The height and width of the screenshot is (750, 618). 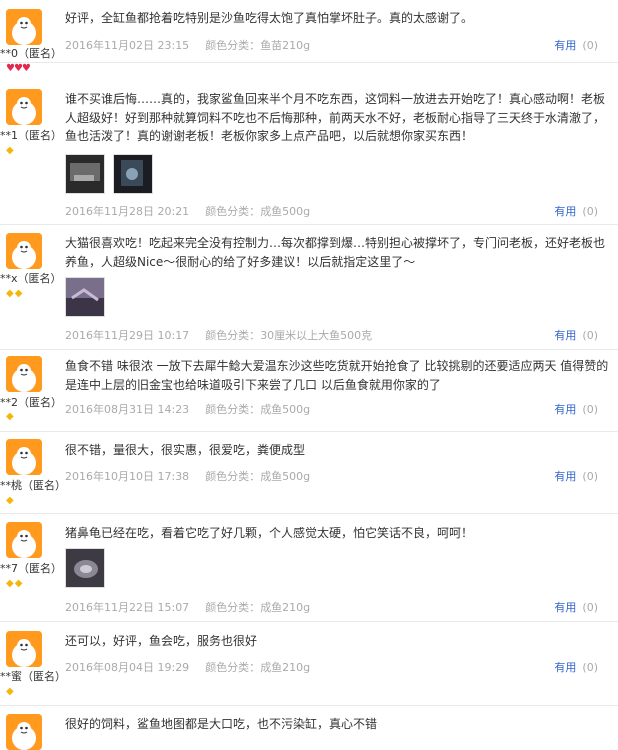 I want to click on rank-hearts-icon: ♥♥♥, so click(x=18, y=68).